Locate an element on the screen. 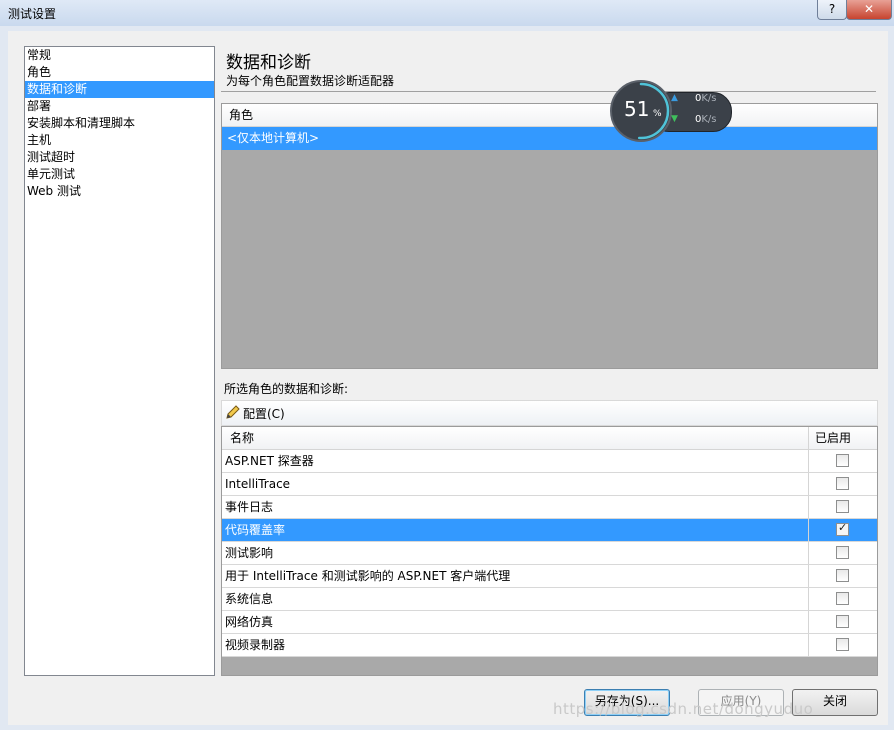  diagnostics-row: IntelliTrace is located at coordinates (549, 484).